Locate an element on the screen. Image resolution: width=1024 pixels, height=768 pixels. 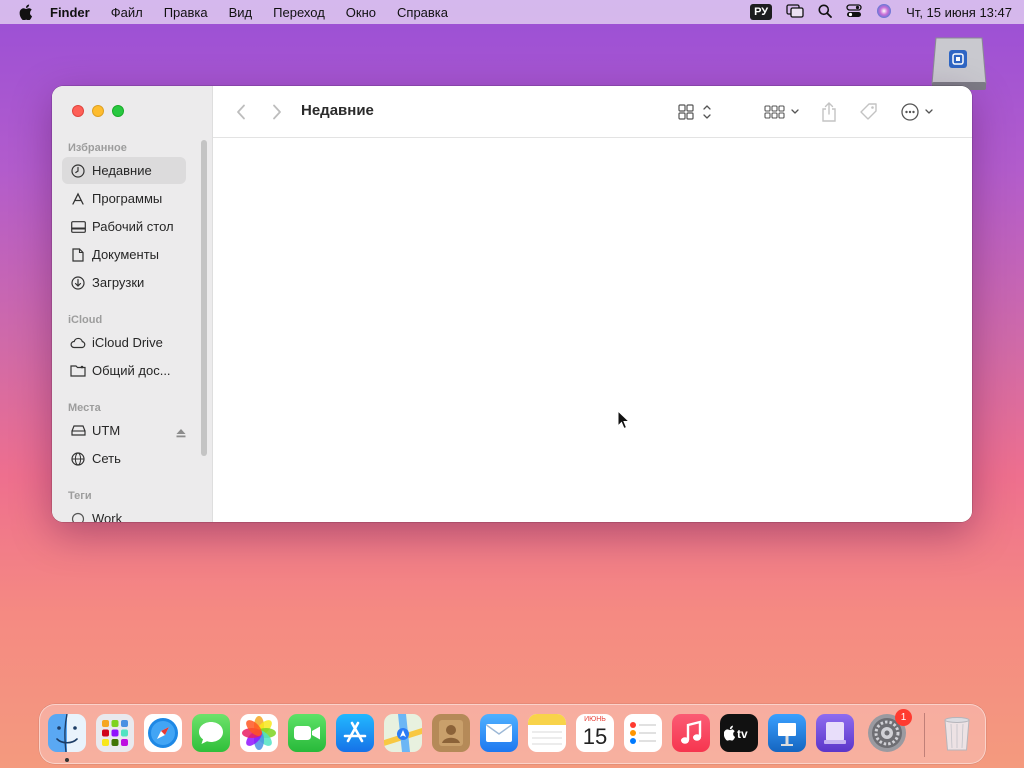
shared-folder-icon is located at coordinates (78, 371).